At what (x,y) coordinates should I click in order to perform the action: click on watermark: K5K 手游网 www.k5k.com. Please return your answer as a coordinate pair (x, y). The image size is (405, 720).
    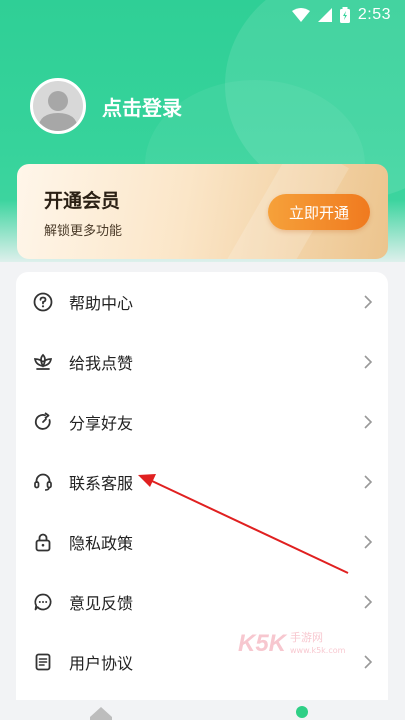
    Looking at the image, I should click on (291, 644).